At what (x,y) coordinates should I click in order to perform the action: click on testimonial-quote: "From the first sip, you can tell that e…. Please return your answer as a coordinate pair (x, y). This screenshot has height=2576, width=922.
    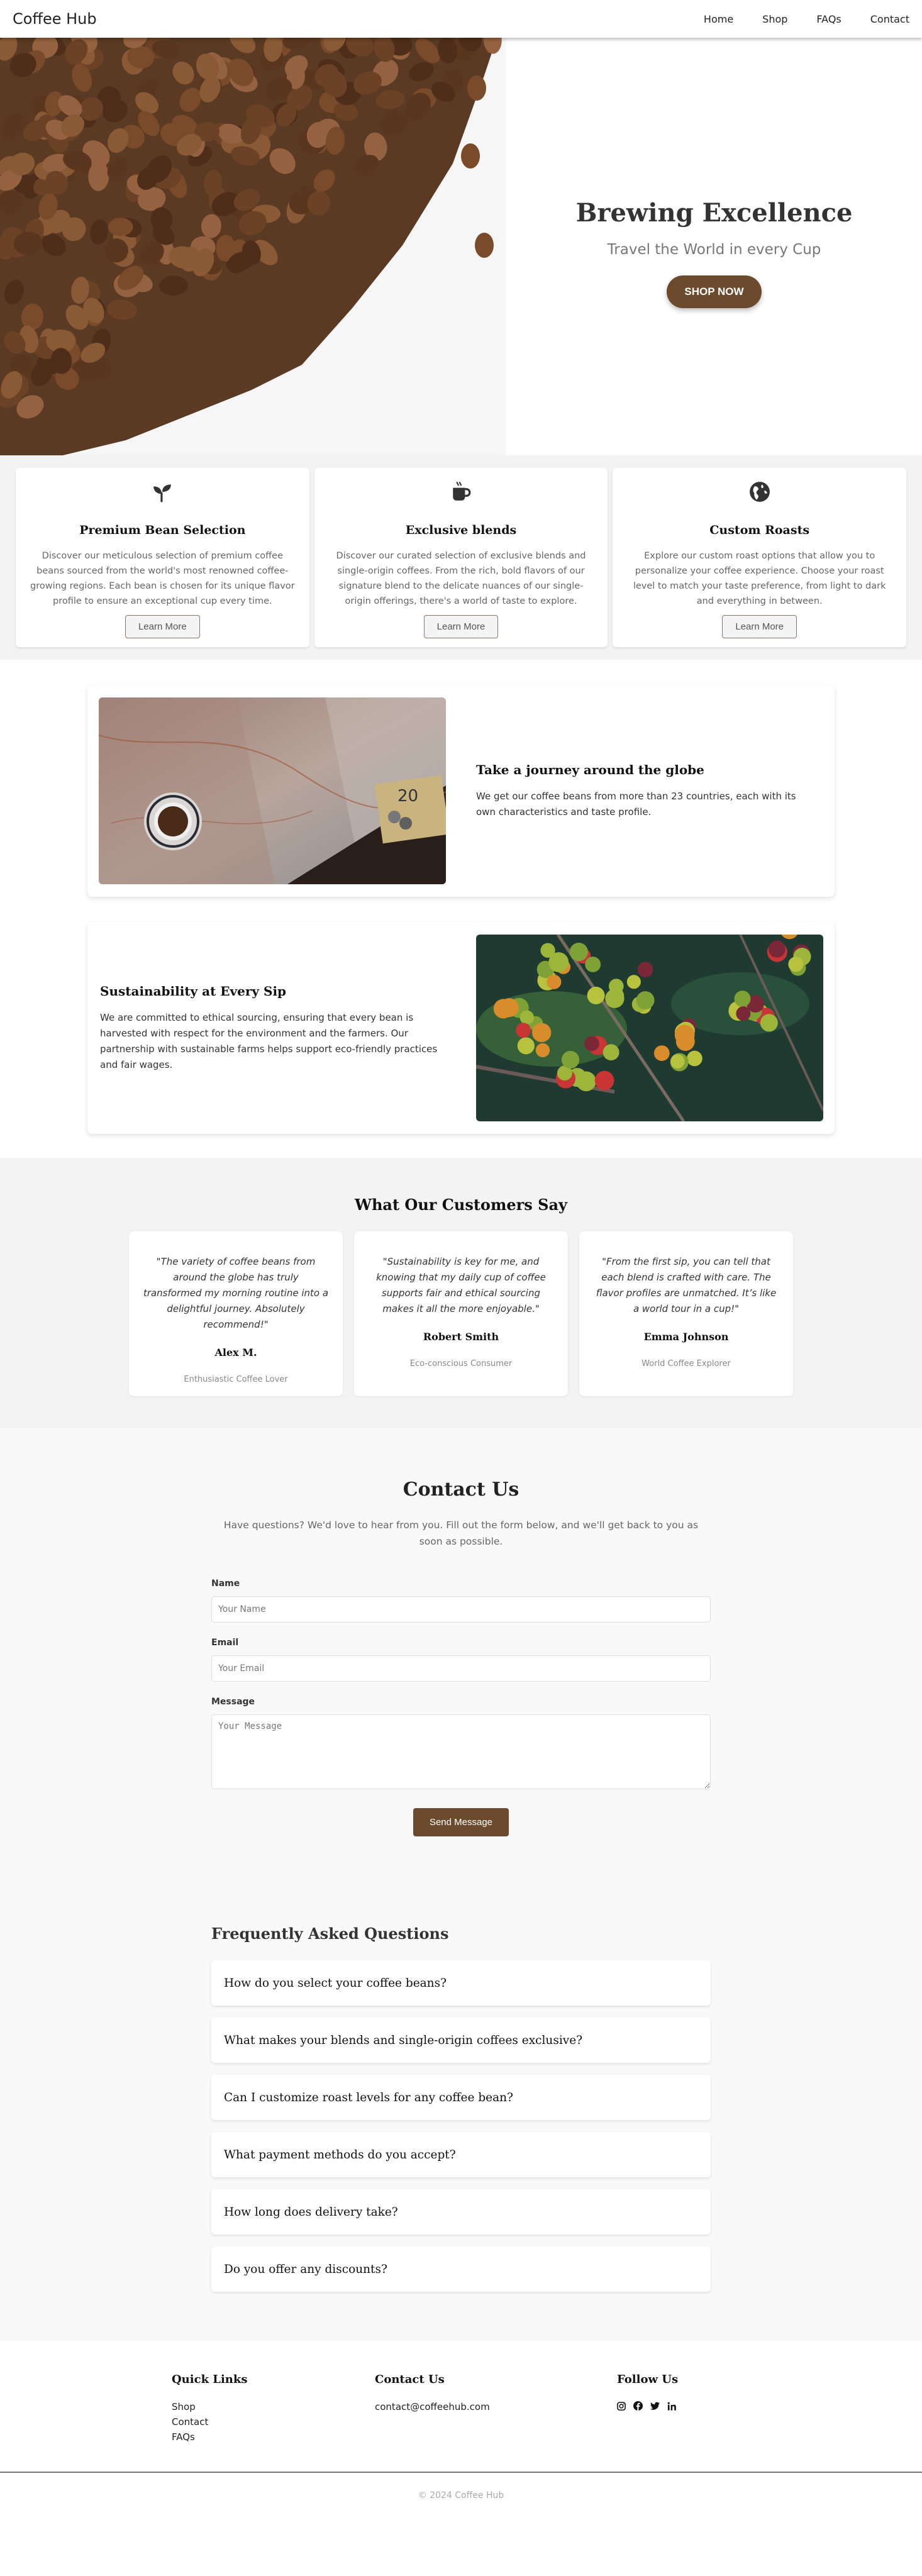
    Looking at the image, I should click on (686, 1285).